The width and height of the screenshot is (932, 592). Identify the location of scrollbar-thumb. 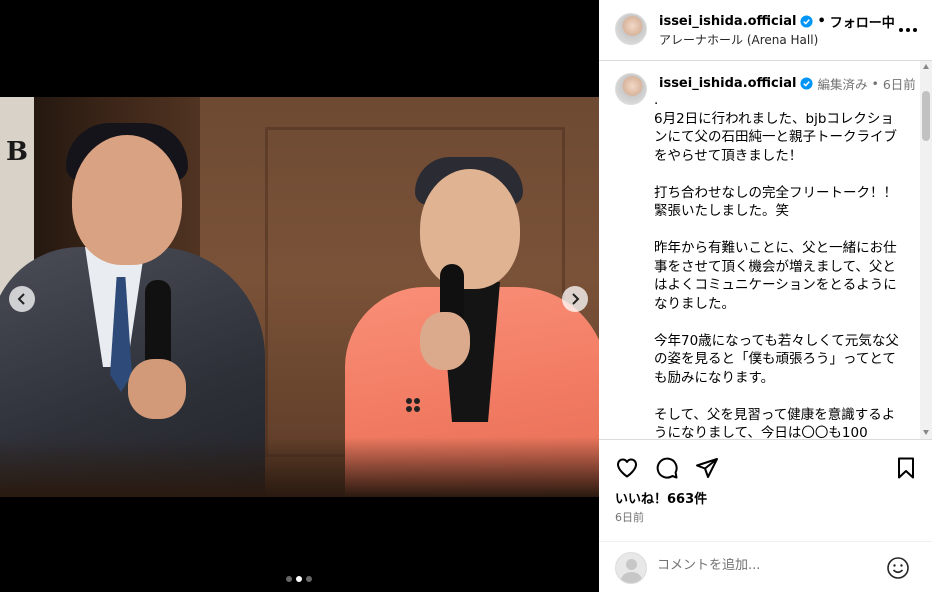
(926, 116).